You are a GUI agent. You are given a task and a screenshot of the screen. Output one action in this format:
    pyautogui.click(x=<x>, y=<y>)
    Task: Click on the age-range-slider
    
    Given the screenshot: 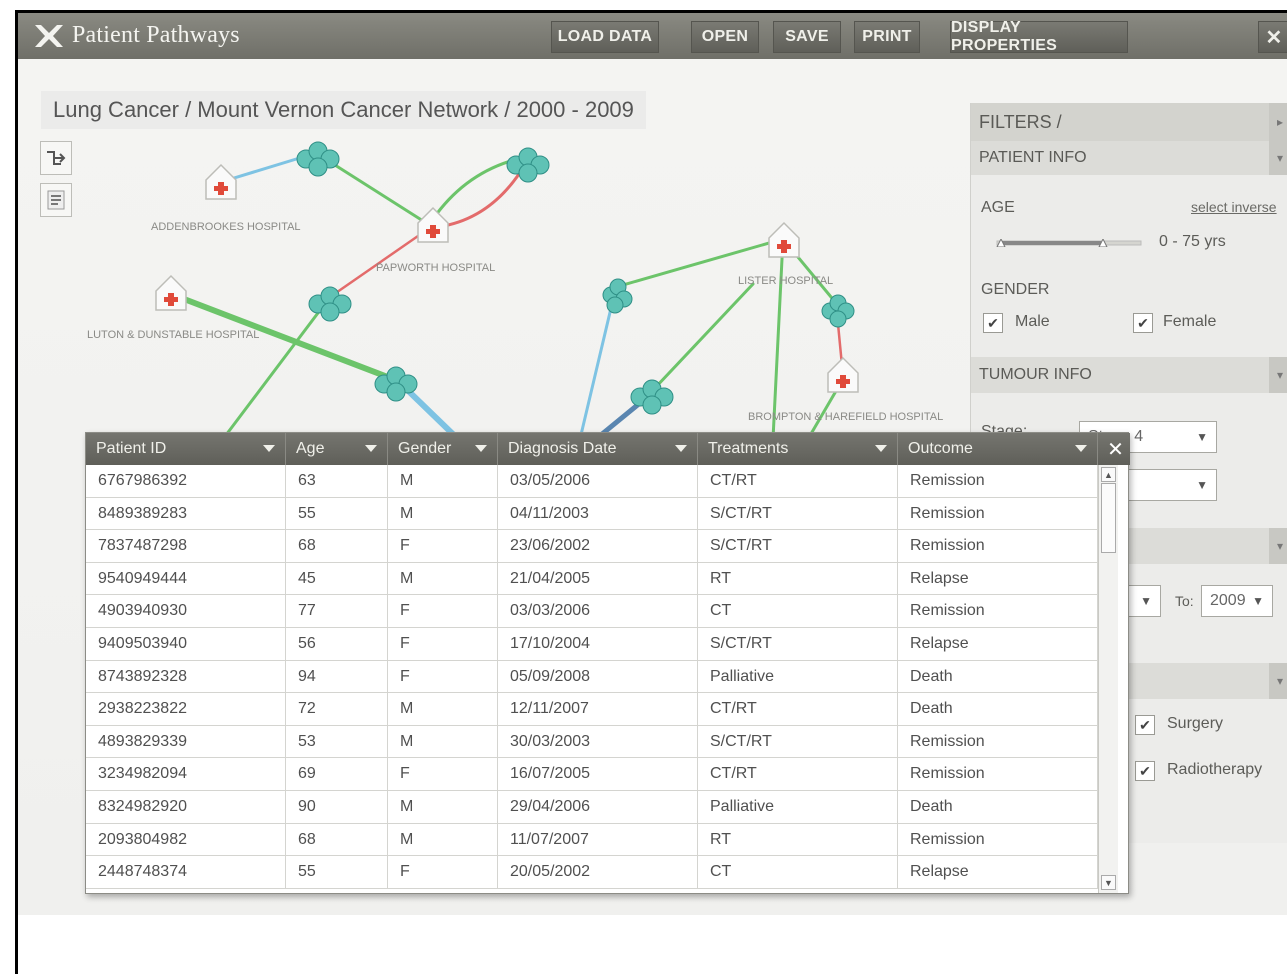 What is the action you would take?
    pyautogui.click(x=1069, y=243)
    